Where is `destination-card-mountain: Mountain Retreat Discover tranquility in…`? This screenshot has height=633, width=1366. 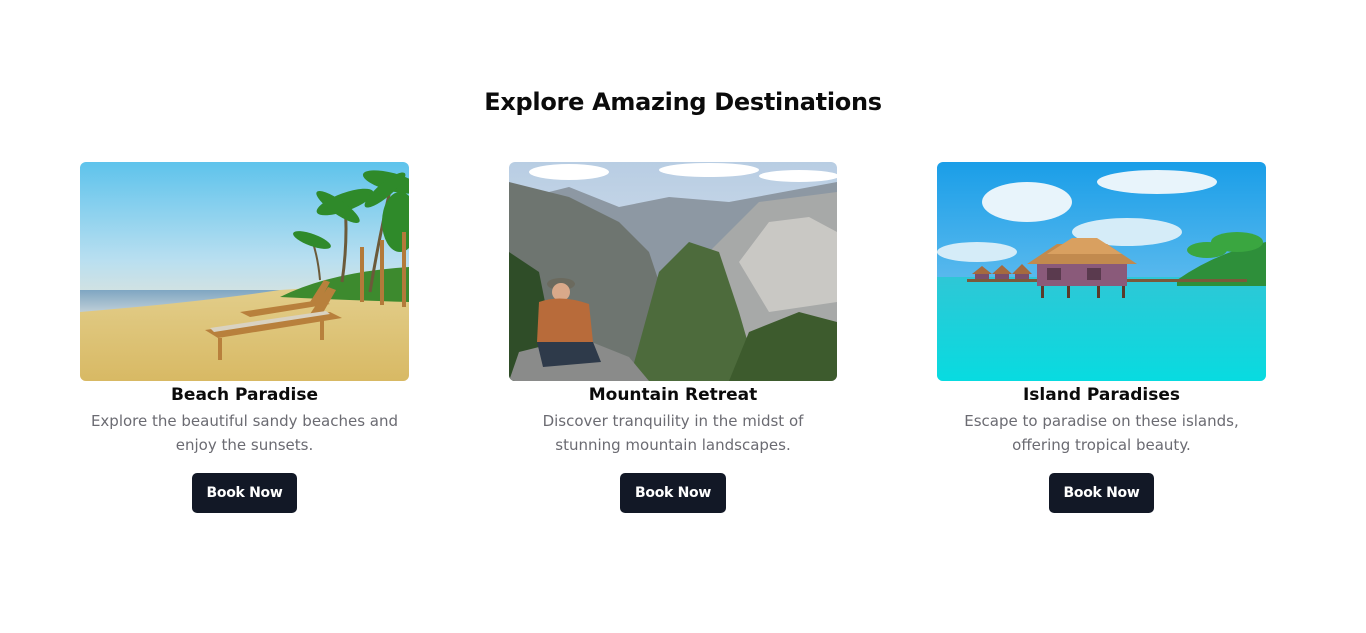 destination-card-mountain: Mountain Retreat Discover tranquility in… is located at coordinates (673, 337).